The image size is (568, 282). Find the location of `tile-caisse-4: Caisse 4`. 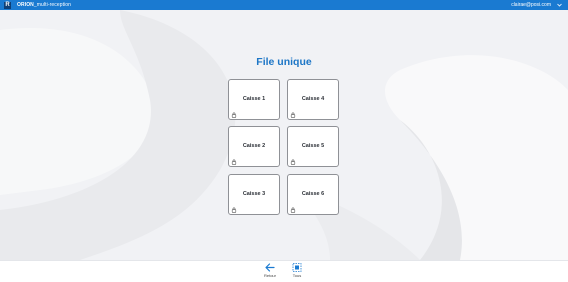

tile-caisse-4: Caisse 4 is located at coordinates (313, 99).